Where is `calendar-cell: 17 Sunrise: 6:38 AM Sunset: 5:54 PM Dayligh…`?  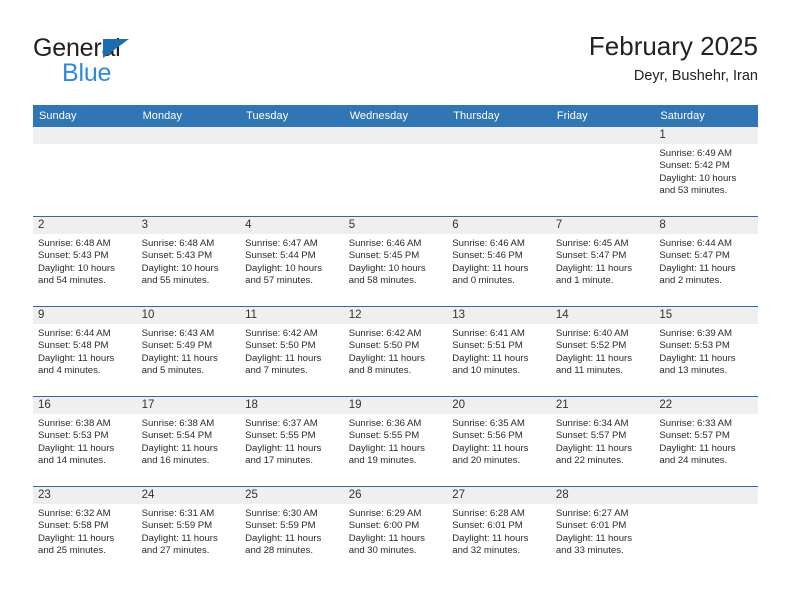
calendar-cell: 17 Sunrise: 6:38 AM Sunset: 5:54 PM Dayligh… is located at coordinates (188, 441).